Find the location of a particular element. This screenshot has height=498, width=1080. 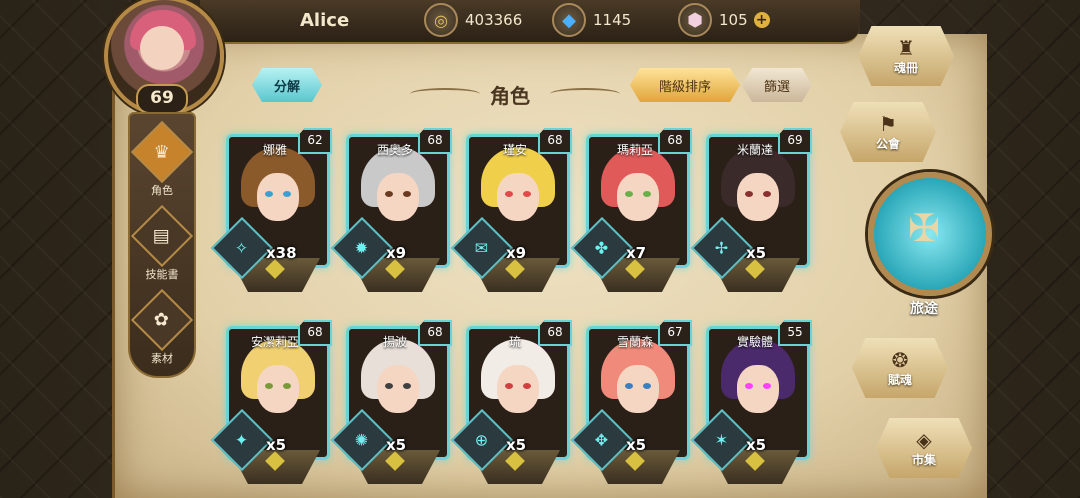

nav-item-skill-books: ▤ 技能書 is located at coordinates (162, 243).